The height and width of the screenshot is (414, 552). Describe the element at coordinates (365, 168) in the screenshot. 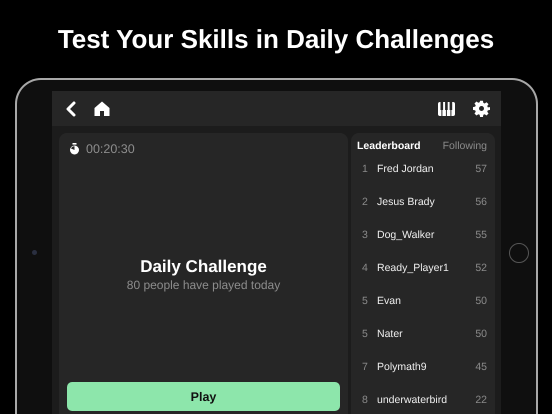

I see `rank-number: 1` at that location.